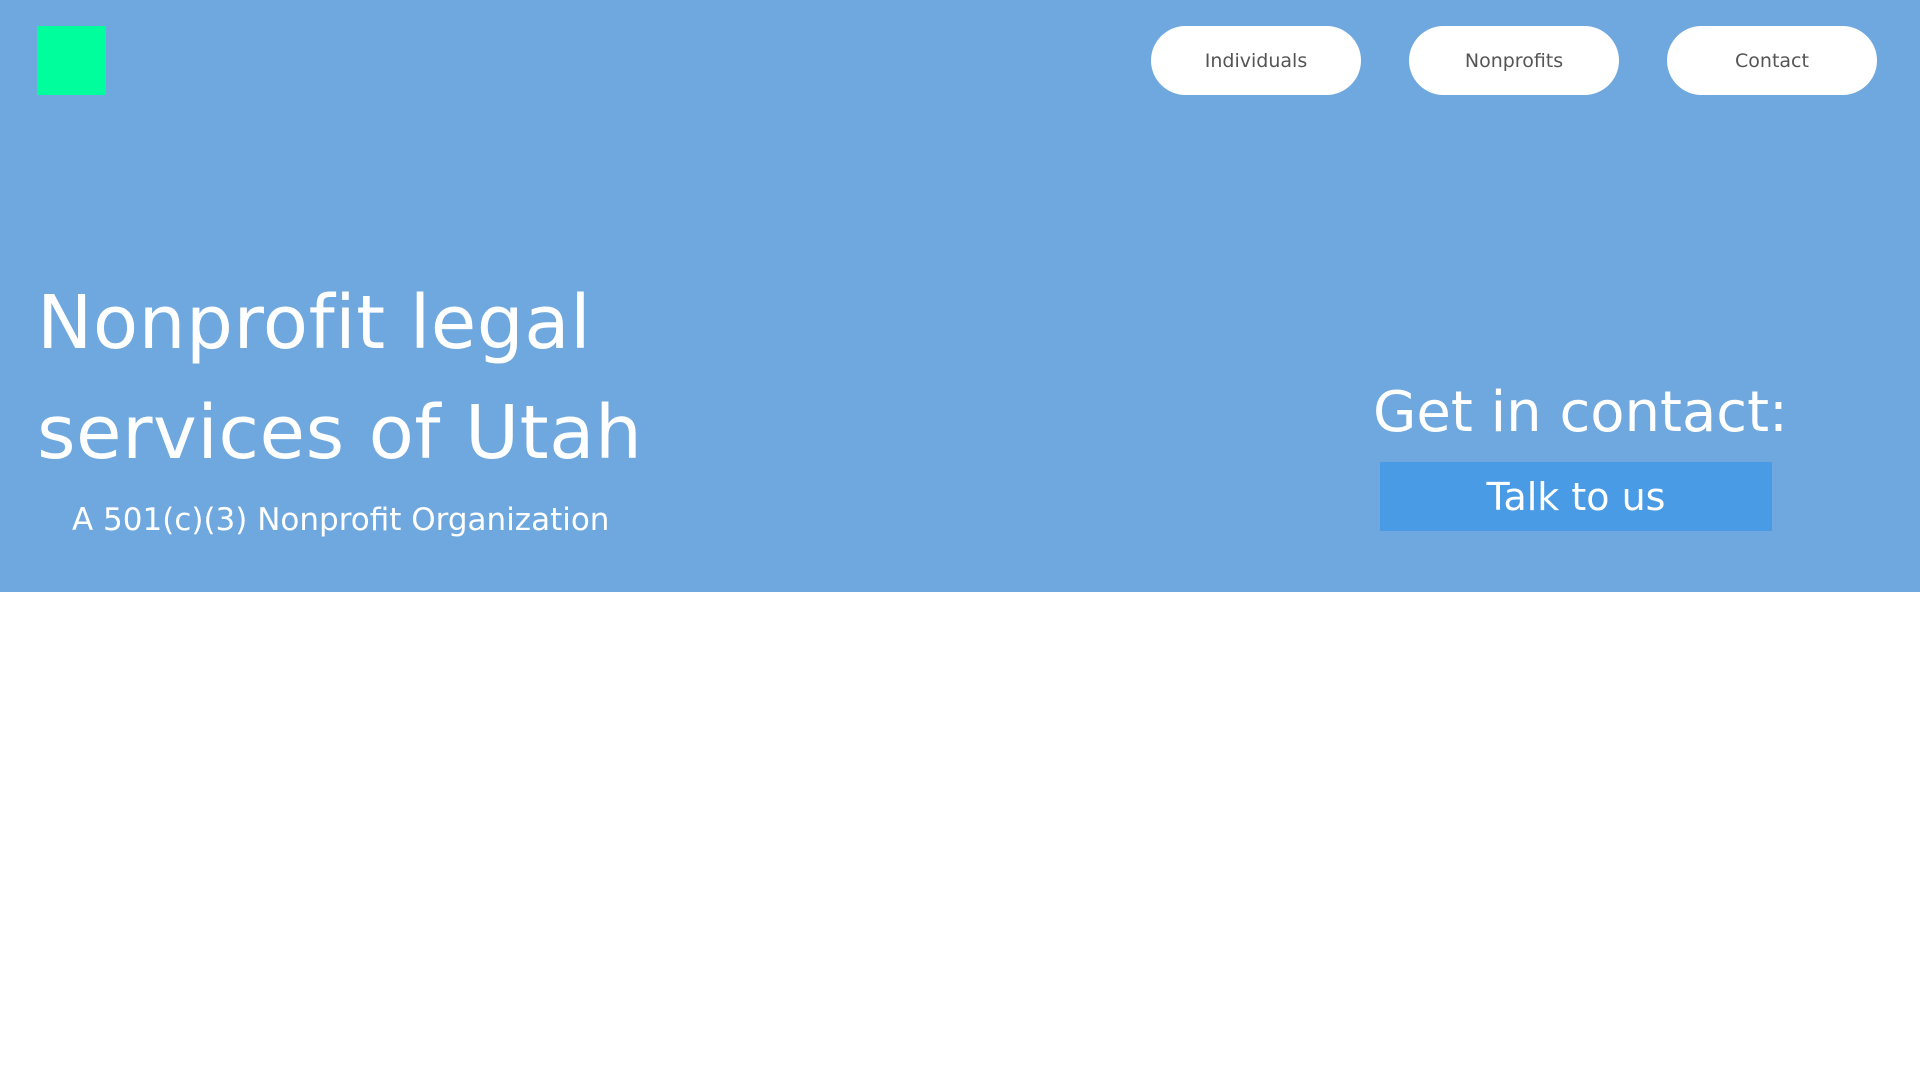 Image resolution: width=1920 pixels, height=1080 pixels. What do you see at coordinates (340, 433) in the screenshot?
I see `page-title-line-2: services of Utah` at bounding box center [340, 433].